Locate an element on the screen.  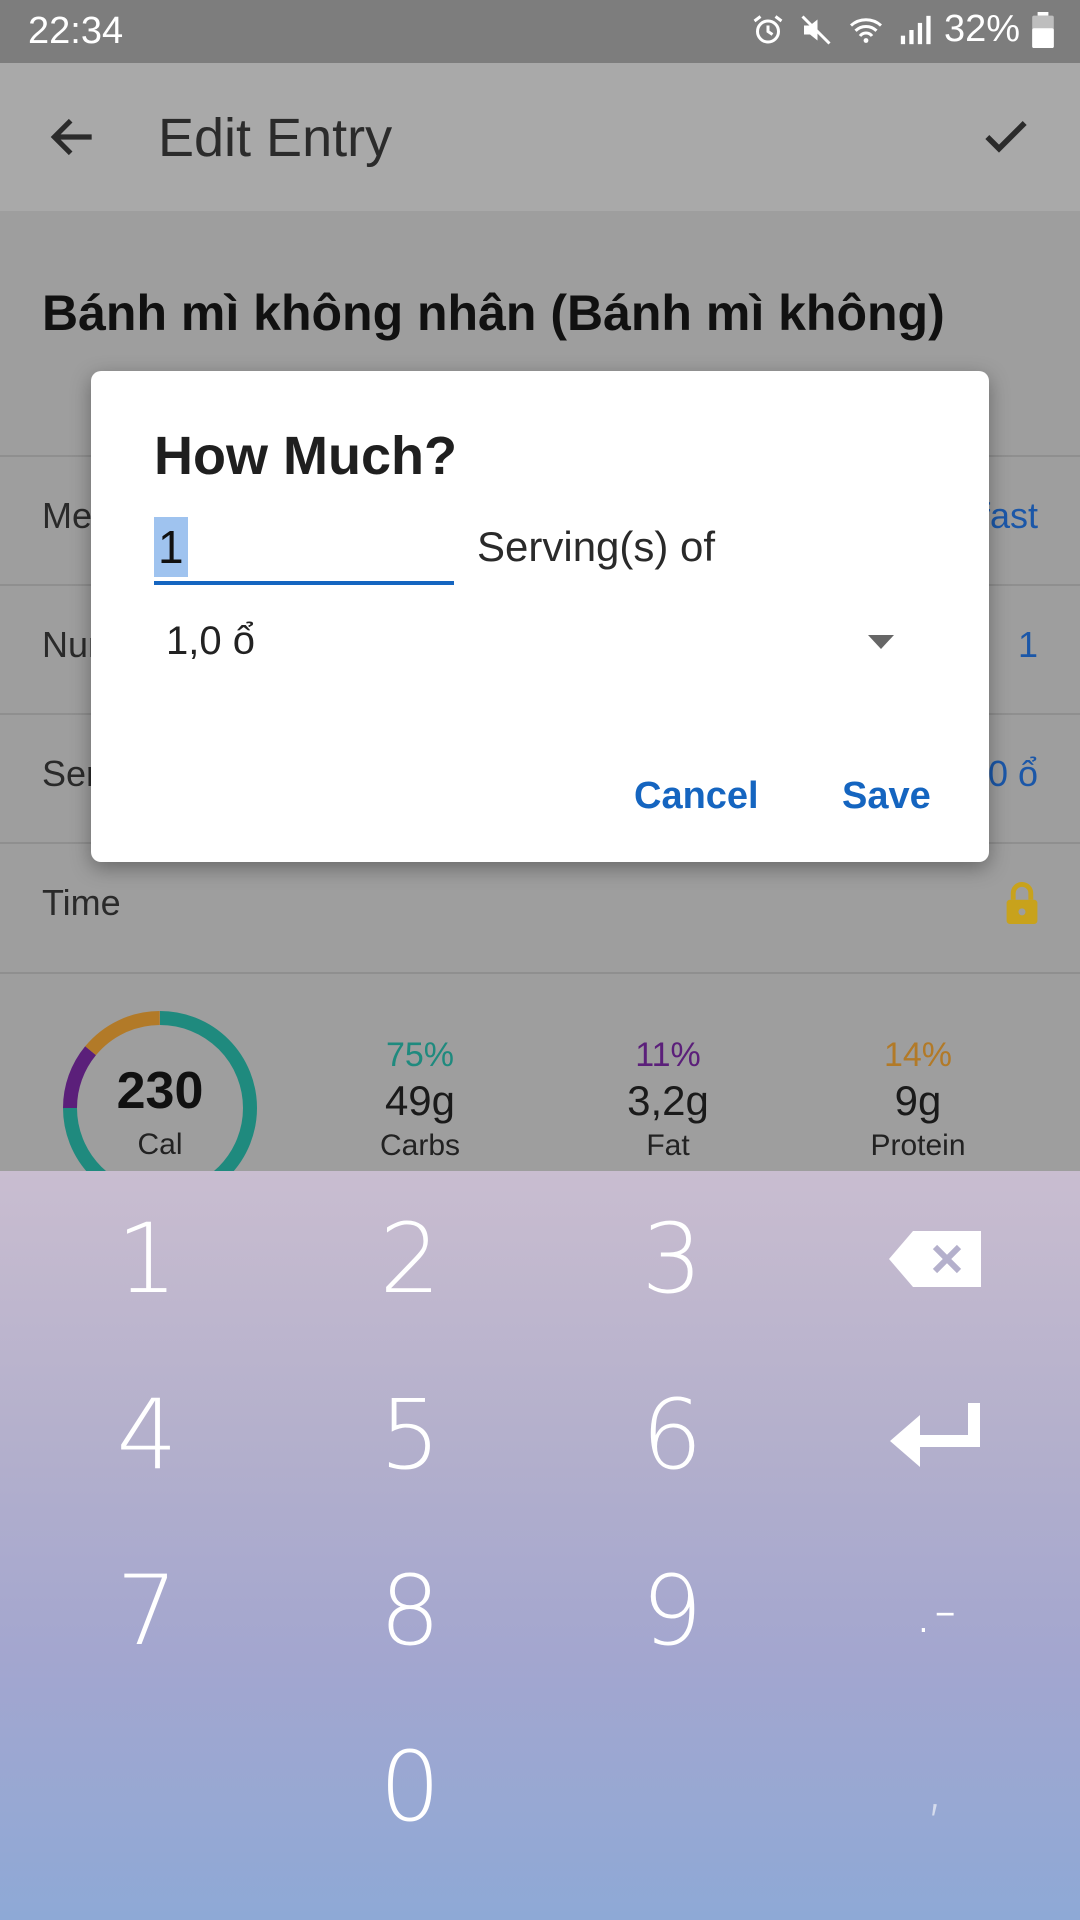
status-bar: 22:34 32% is located at coordinates (540, 31).